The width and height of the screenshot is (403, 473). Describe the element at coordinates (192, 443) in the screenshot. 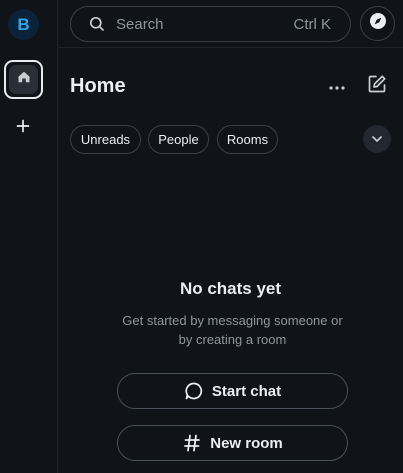

I see `hash-icon` at that location.